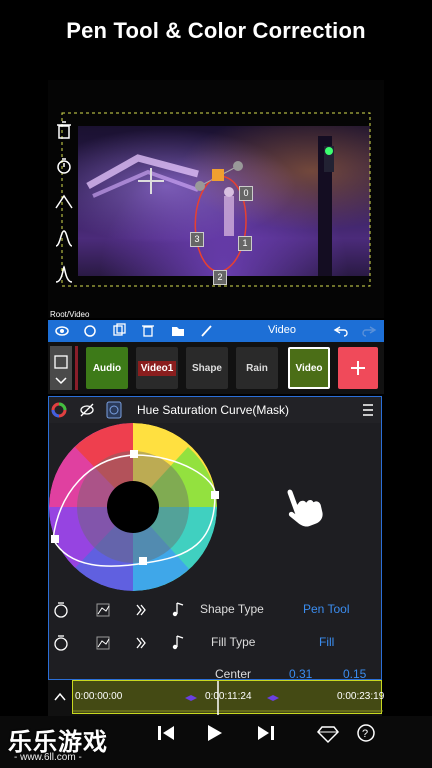  What do you see at coordinates (232, 609) in the screenshot?
I see `shape-type-label: Shape Type` at bounding box center [232, 609].